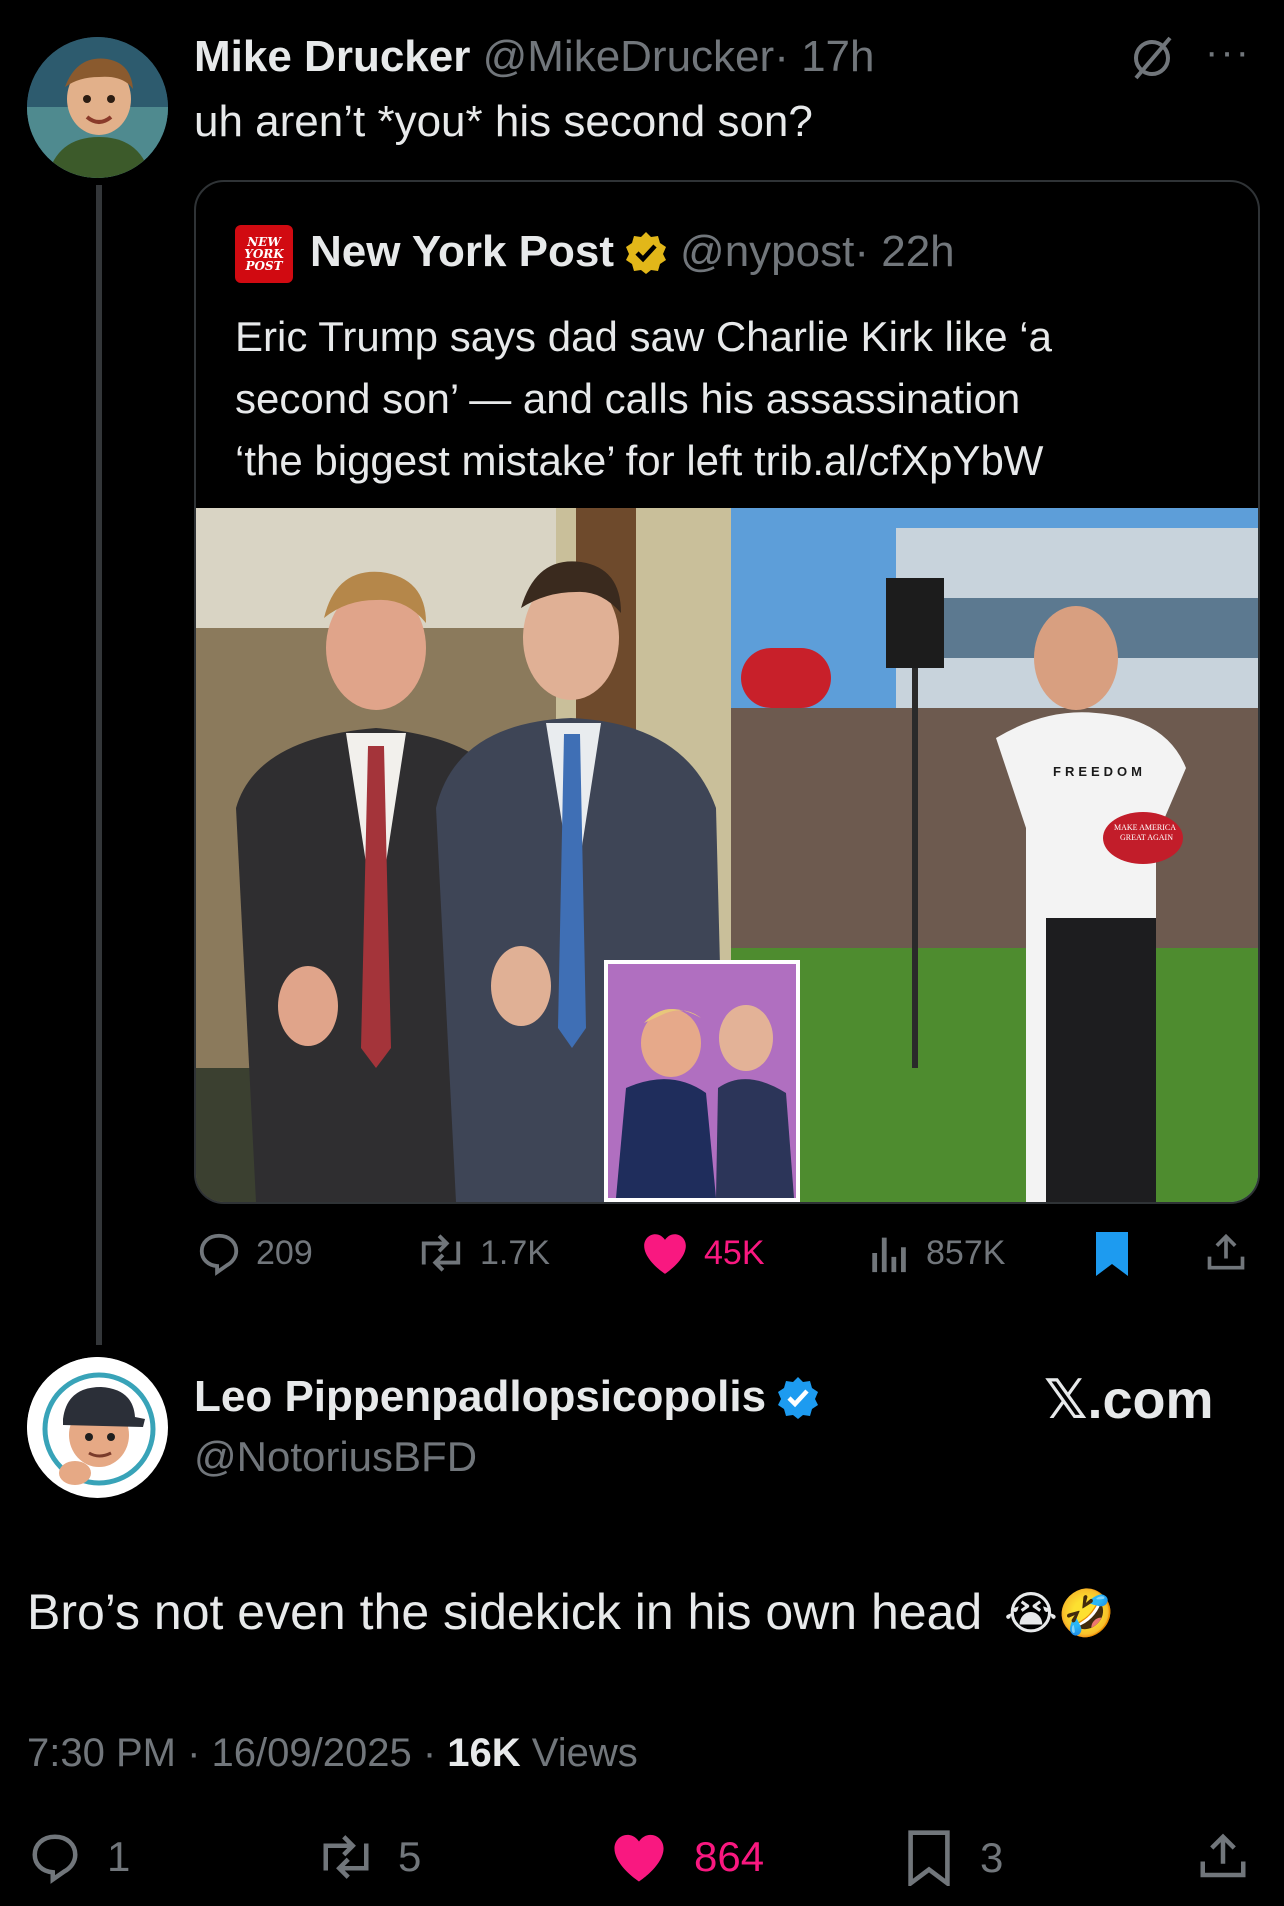 The image size is (1284, 1906). I want to click on like-count: 45K, so click(734, 1252).